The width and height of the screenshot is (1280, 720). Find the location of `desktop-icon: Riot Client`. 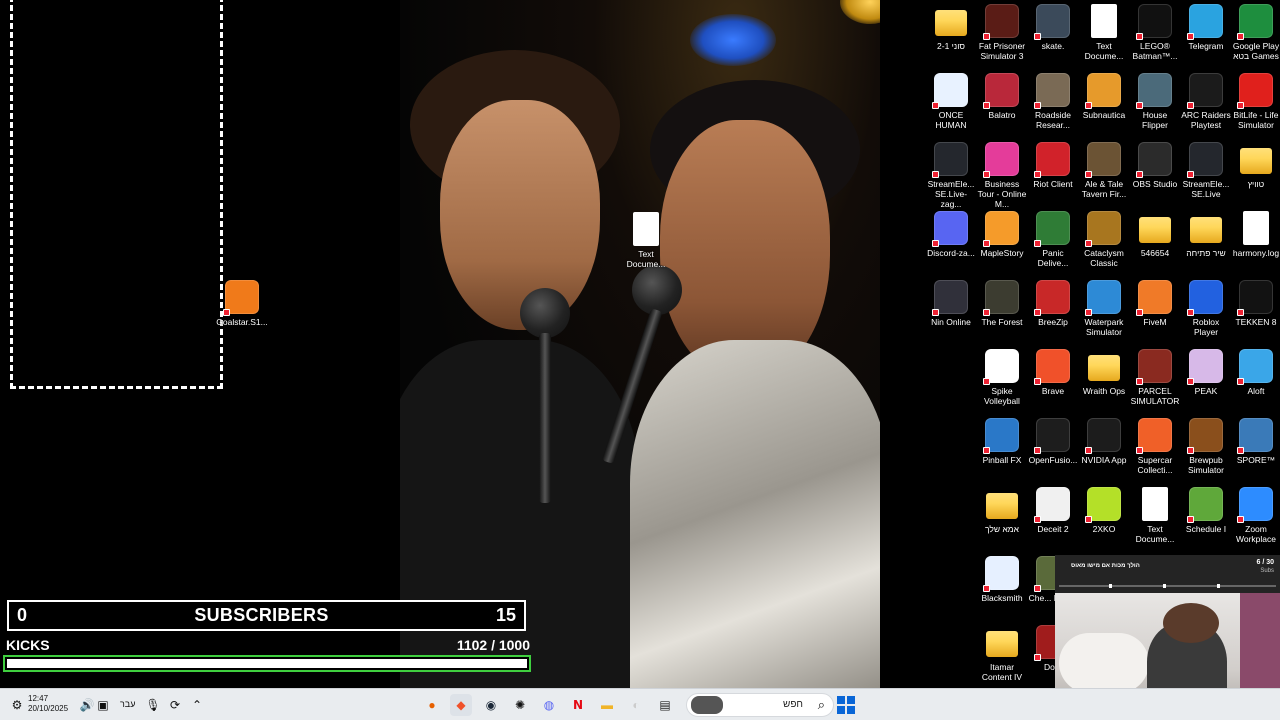

desktop-icon: Riot Client is located at coordinates (1053, 165).